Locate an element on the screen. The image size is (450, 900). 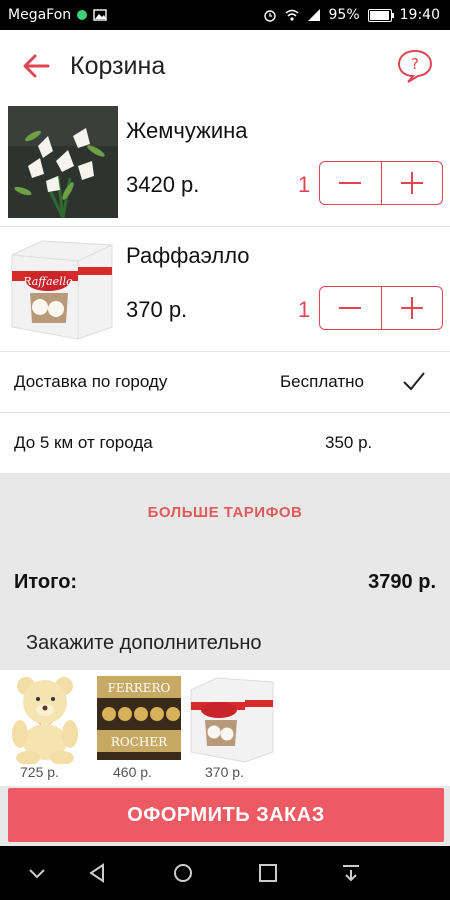
signal-icon is located at coordinates (313, 15).